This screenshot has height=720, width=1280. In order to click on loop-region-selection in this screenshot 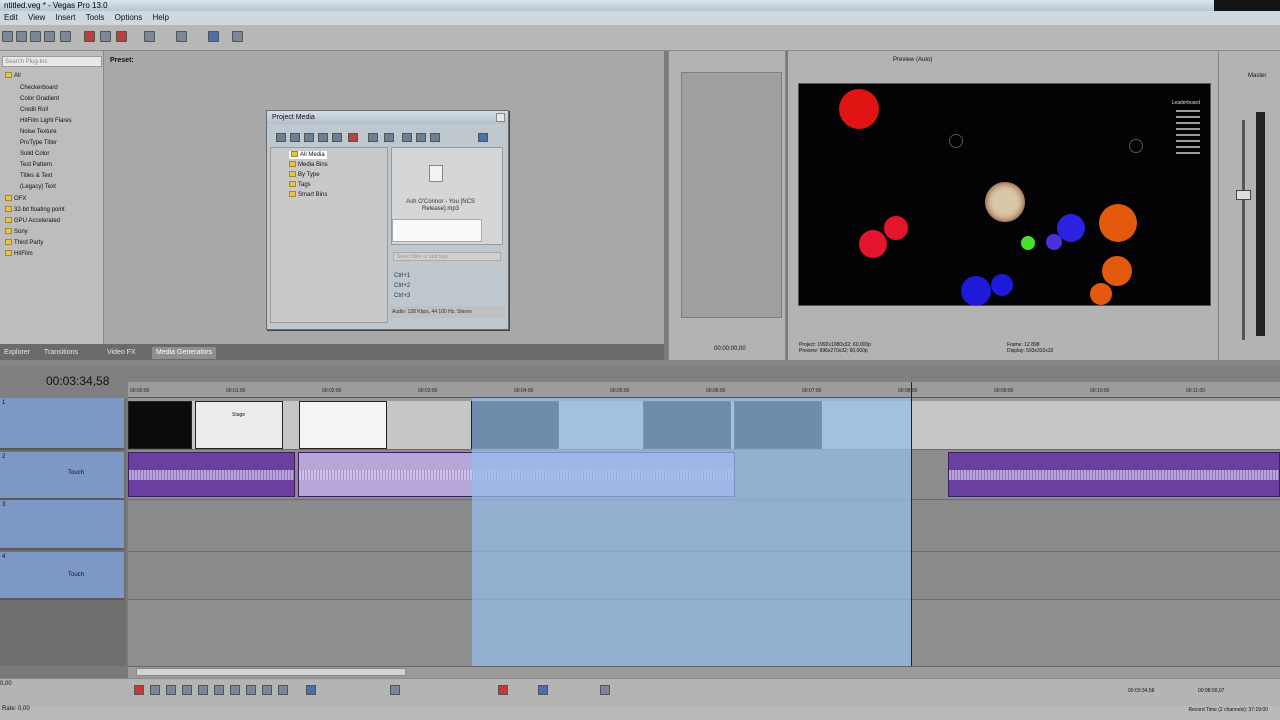, I will do `click(692, 532)`.